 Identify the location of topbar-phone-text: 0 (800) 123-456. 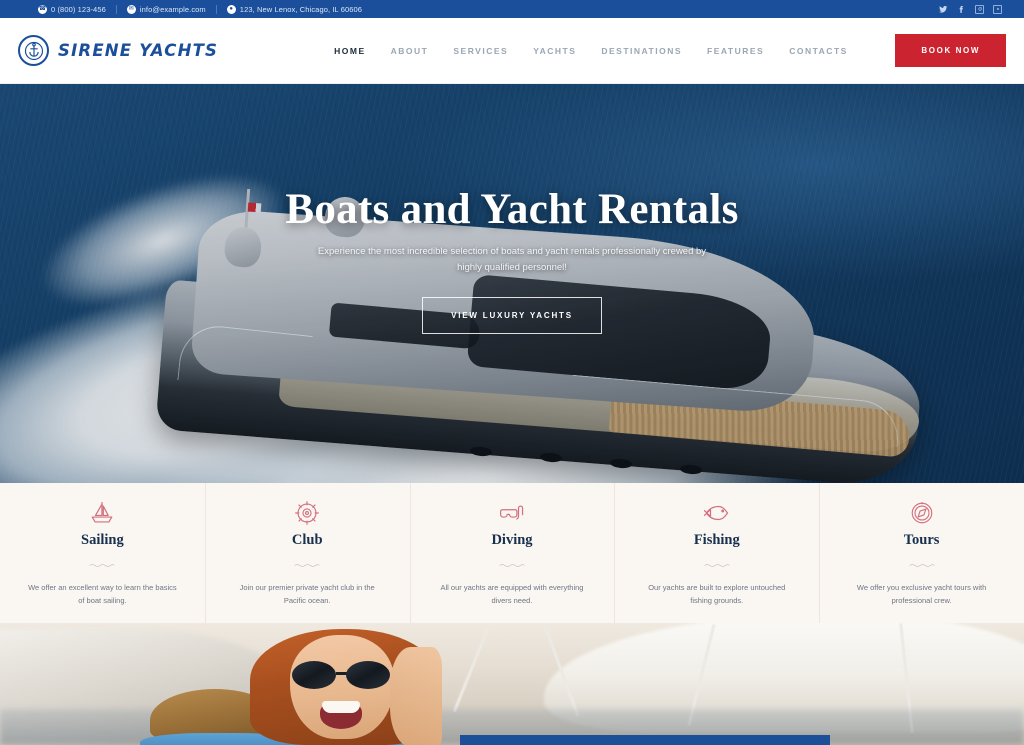
(78, 9).